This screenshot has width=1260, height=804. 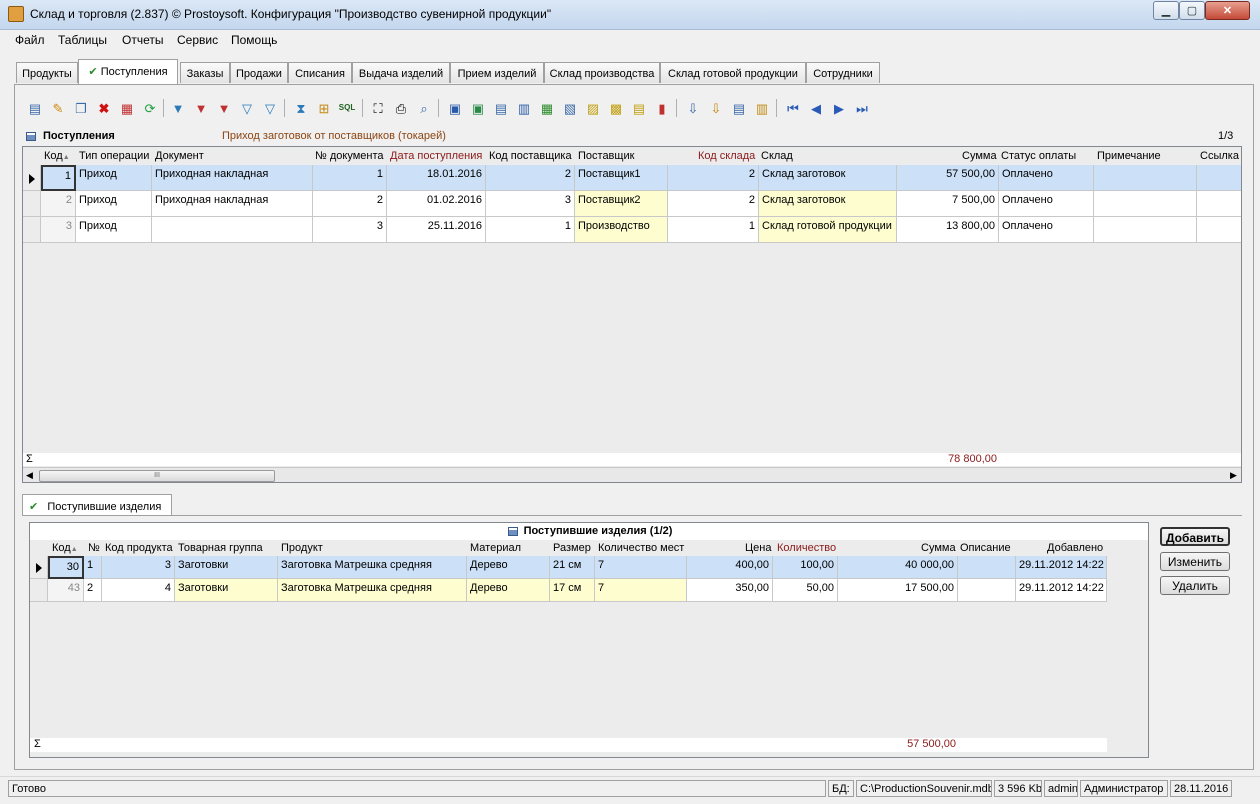 I want to click on col-header-description: Описание, so click(x=985, y=548).